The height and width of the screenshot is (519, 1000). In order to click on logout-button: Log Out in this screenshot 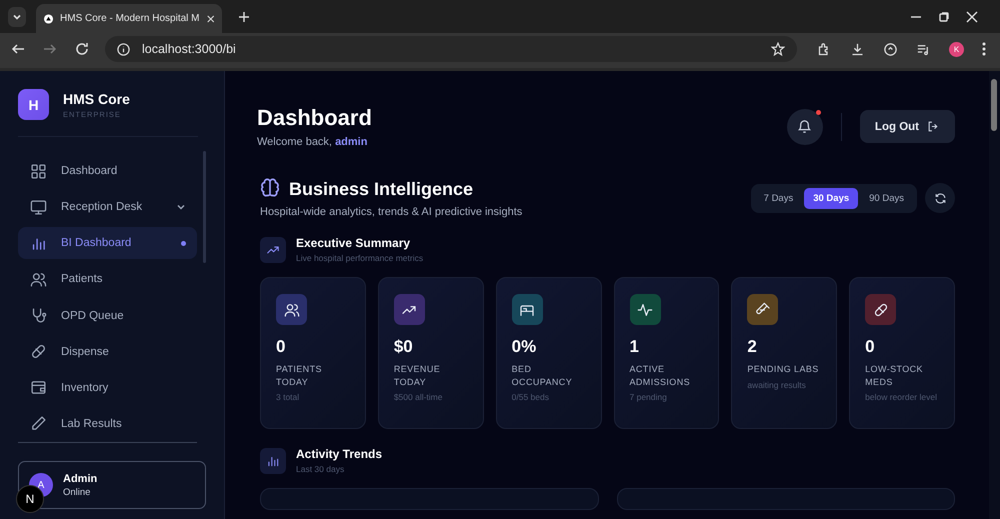, I will do `click(907, 126)`.